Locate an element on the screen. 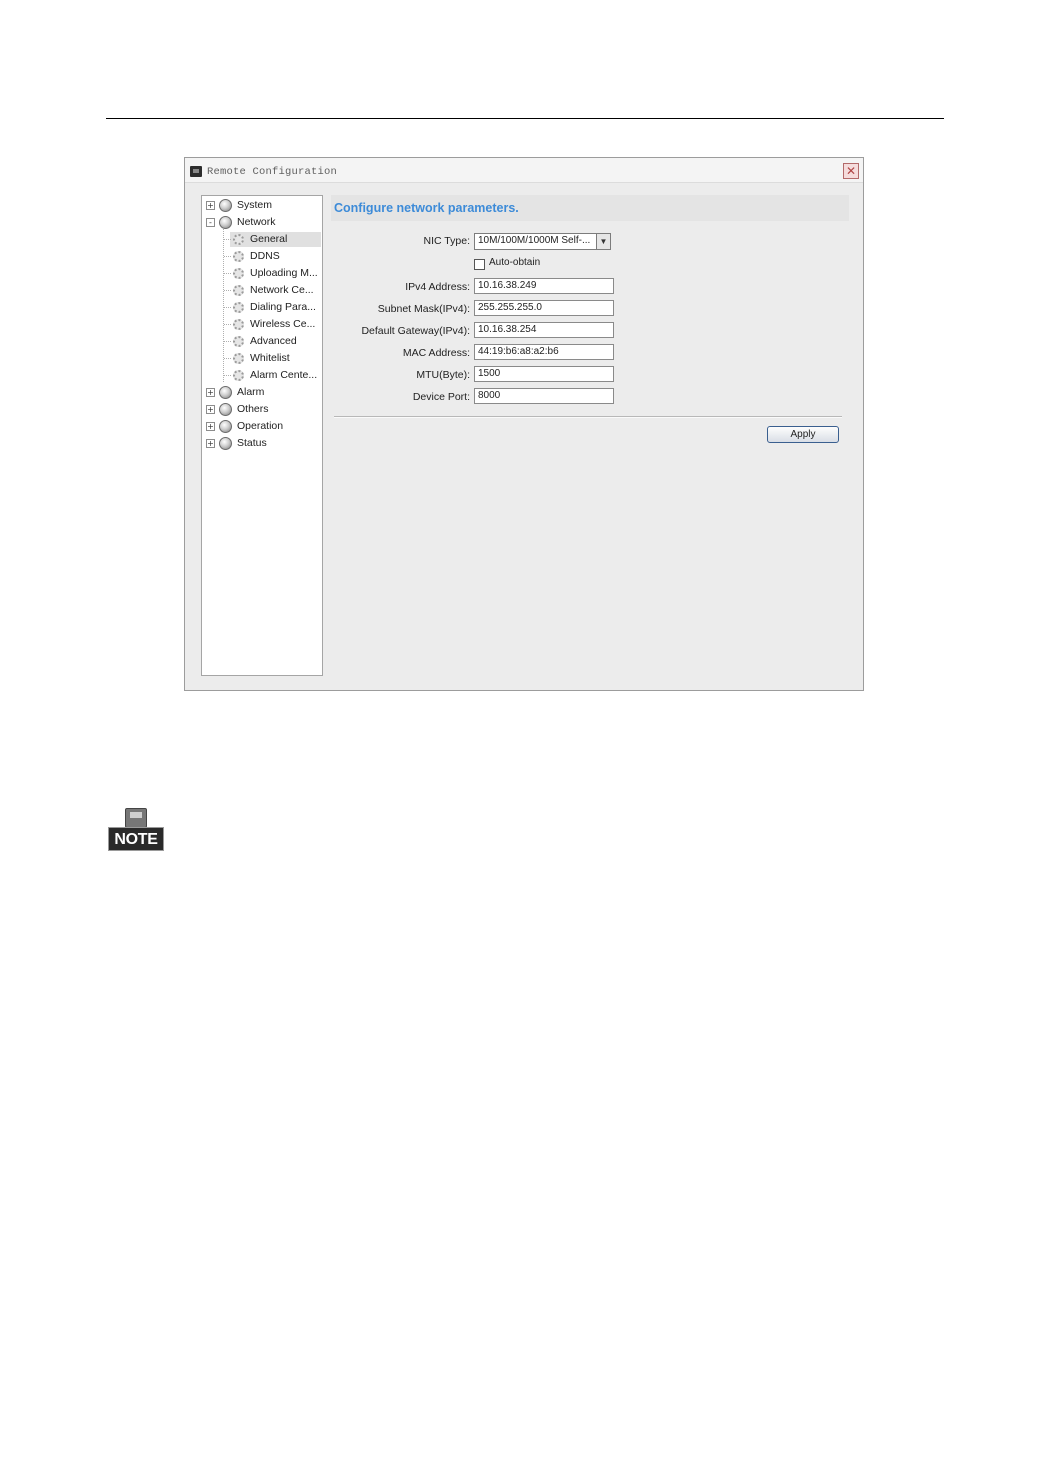 This screenshot has width=1049, height=1474. default-gateway-field: 10.16.38.254 is located at coordinates (544, 330).